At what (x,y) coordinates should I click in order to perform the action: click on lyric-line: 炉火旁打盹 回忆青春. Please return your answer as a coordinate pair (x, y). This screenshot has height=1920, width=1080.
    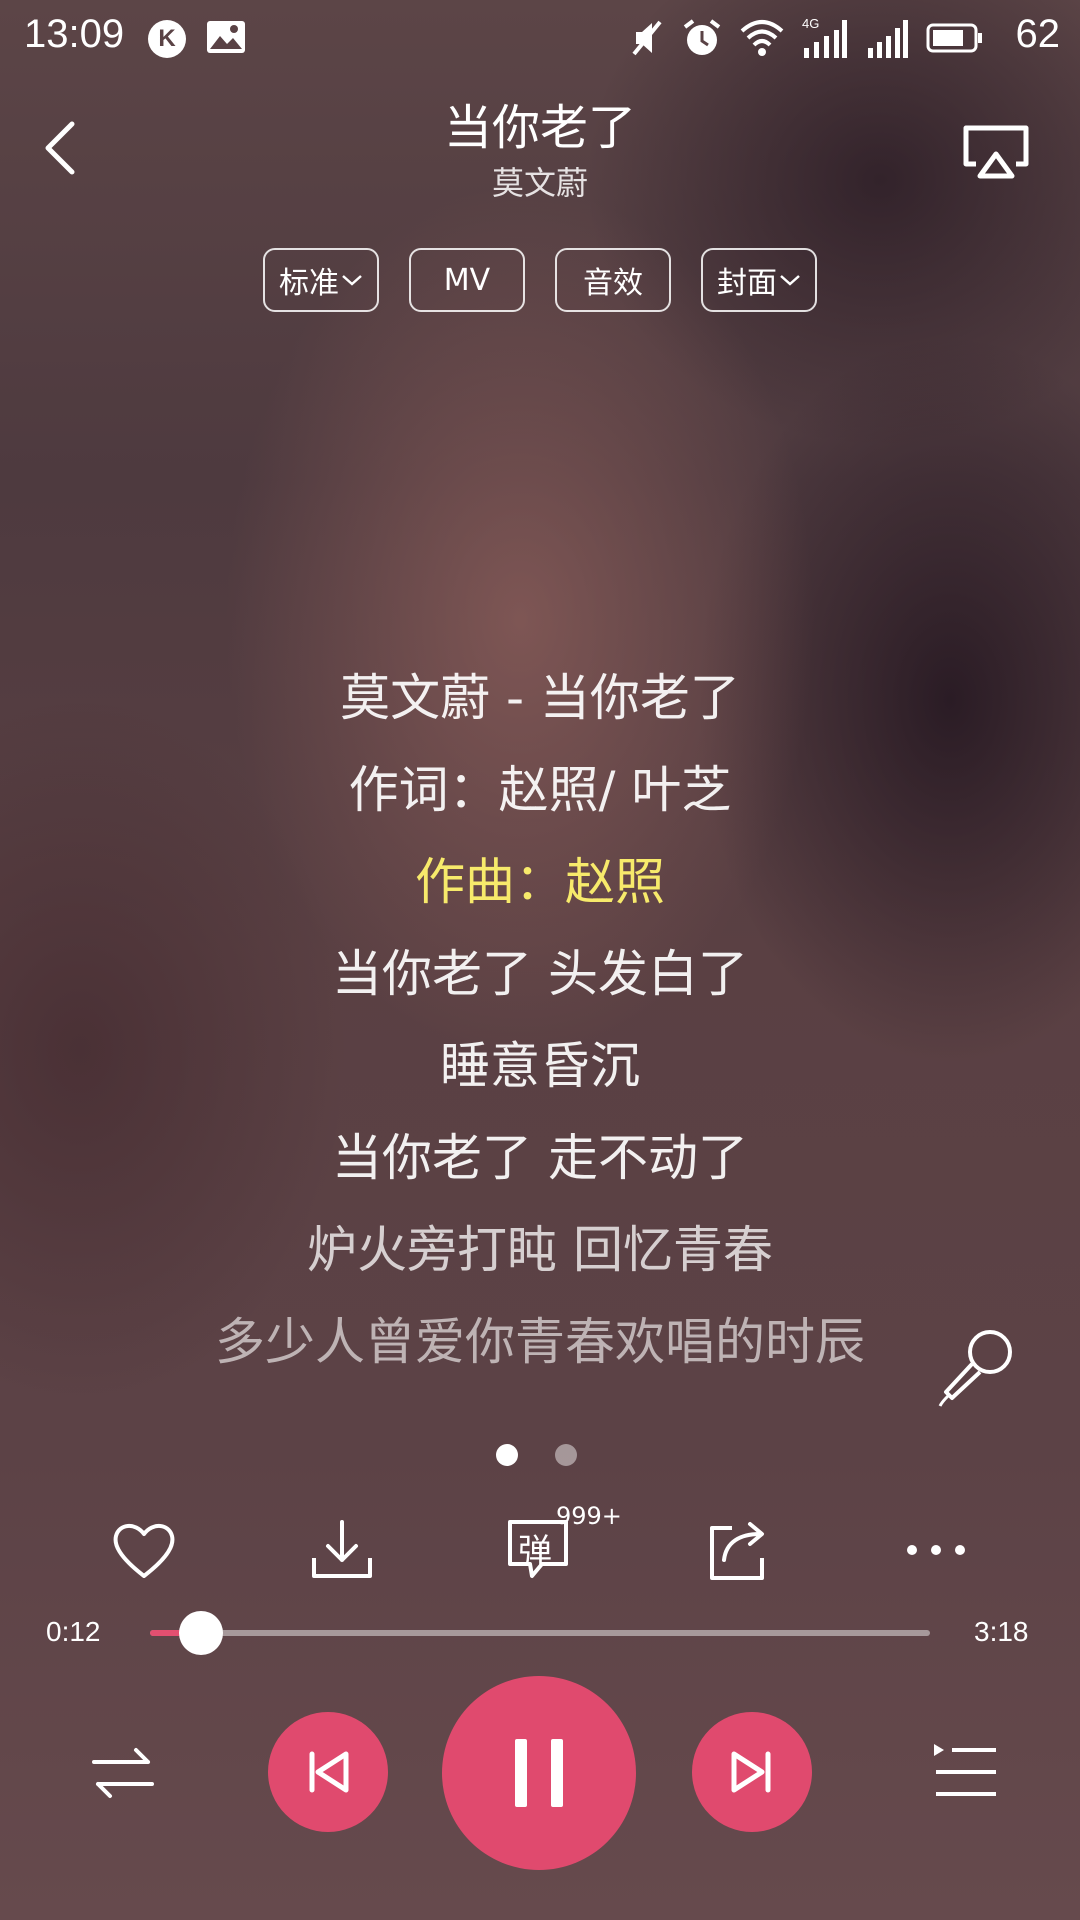
    Looking at the image, I should click on (540, 1250).